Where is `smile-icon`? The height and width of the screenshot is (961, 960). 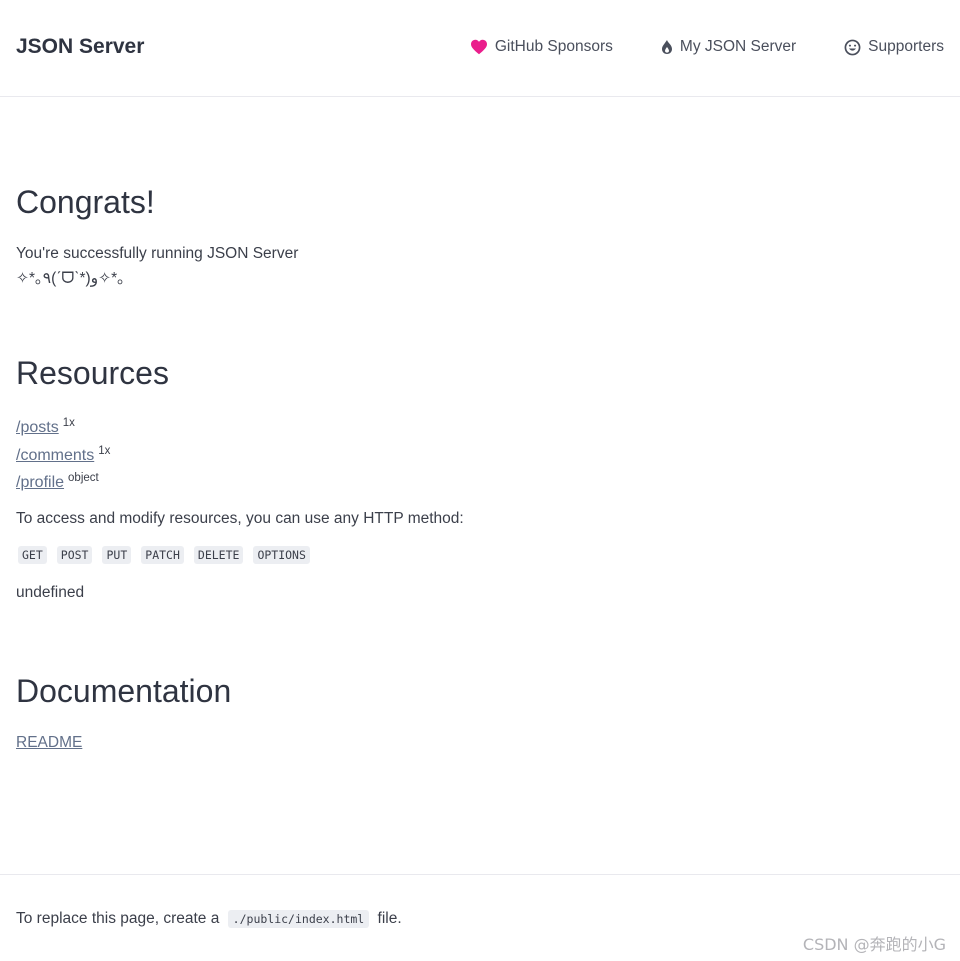
smile-icon is located at coordinates (852, 47).